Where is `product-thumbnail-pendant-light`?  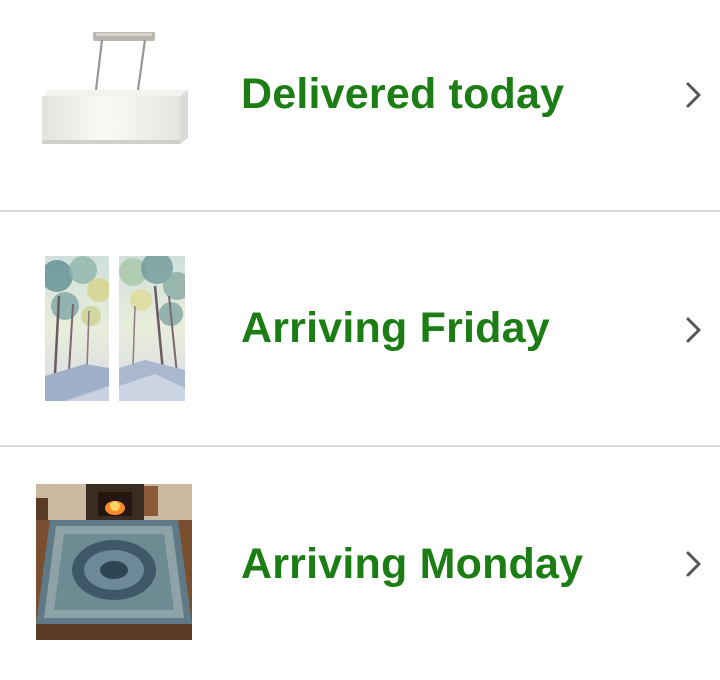
product-thumbnail-pendant-light is located at coordinates (113, 90).